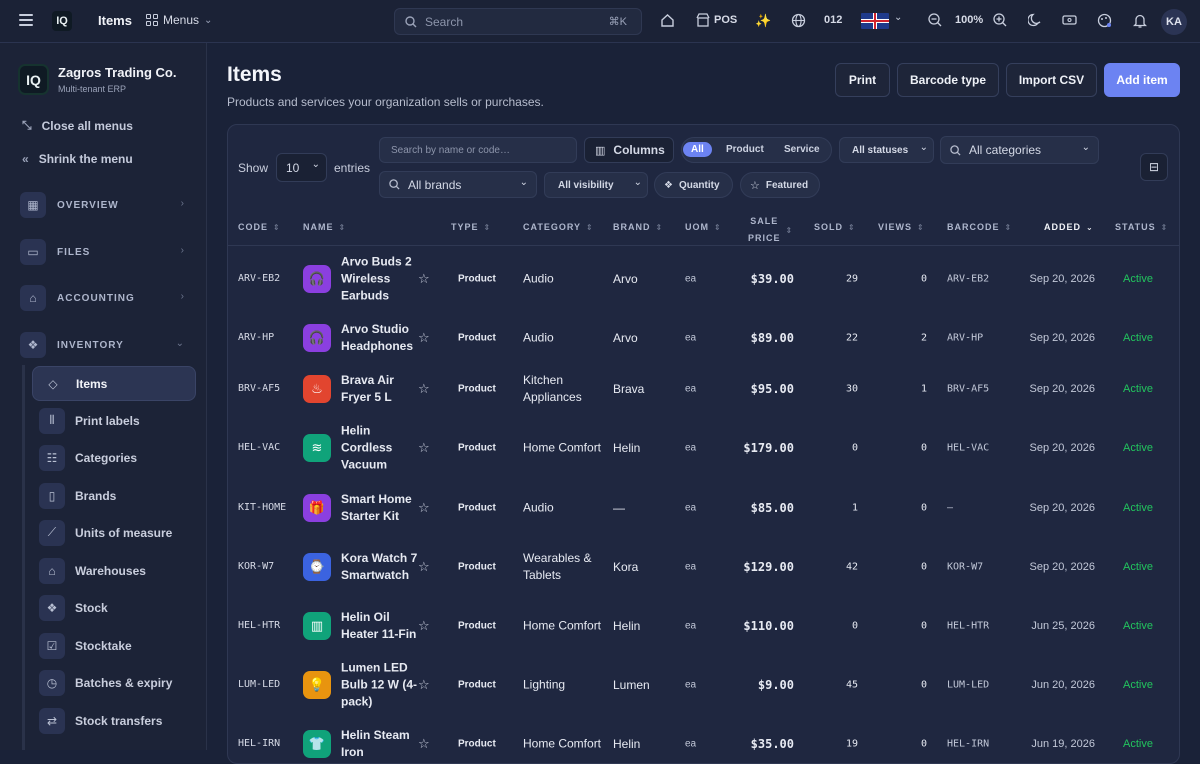  What do you see at coordinates (802, 149) in the screenshot?
I see `segment-service: Service` at bounding box center [802, 149].